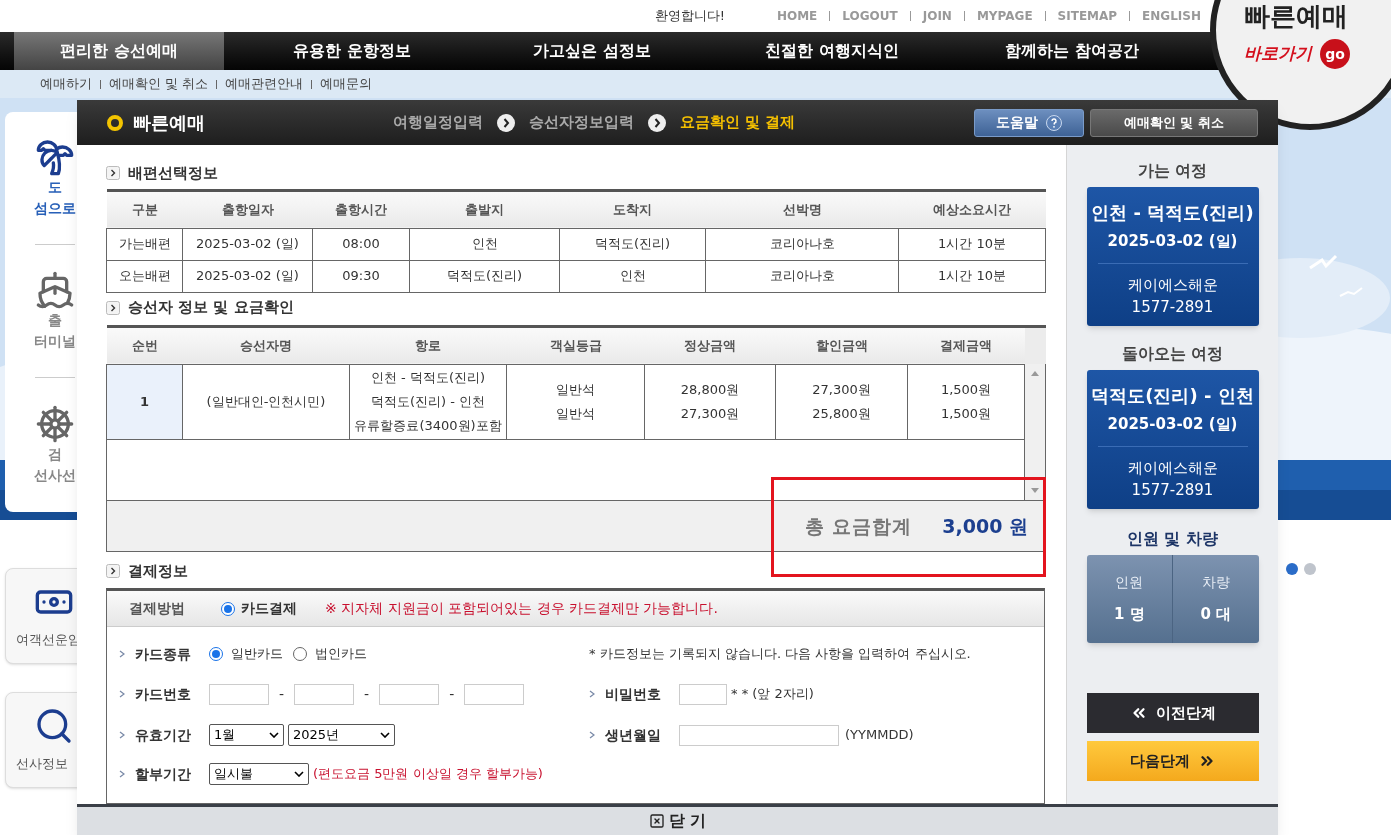 Image resolution: width=1391 pixels, height=835 pixels. Describe the element at coordinates (55, 454) in the screenshot. I see `side-menu-item: 검` at that location.